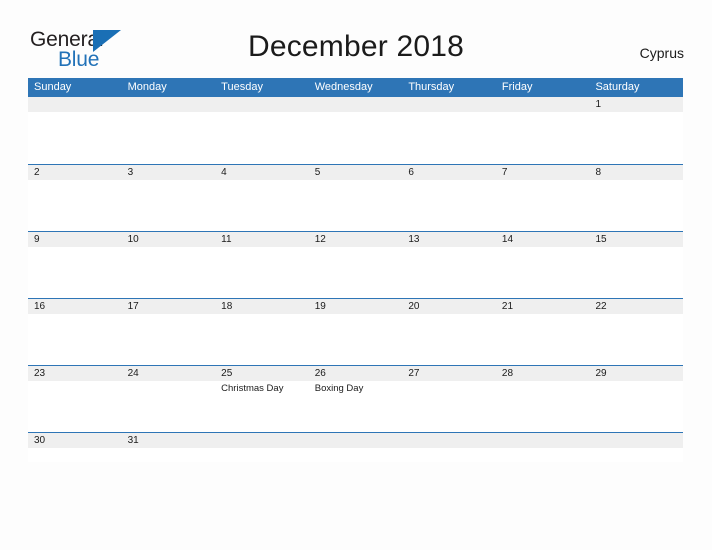 The image size is (712, 550). I want to click on page-header: General Blue December 2018 Cyprus, so click(356, 39).